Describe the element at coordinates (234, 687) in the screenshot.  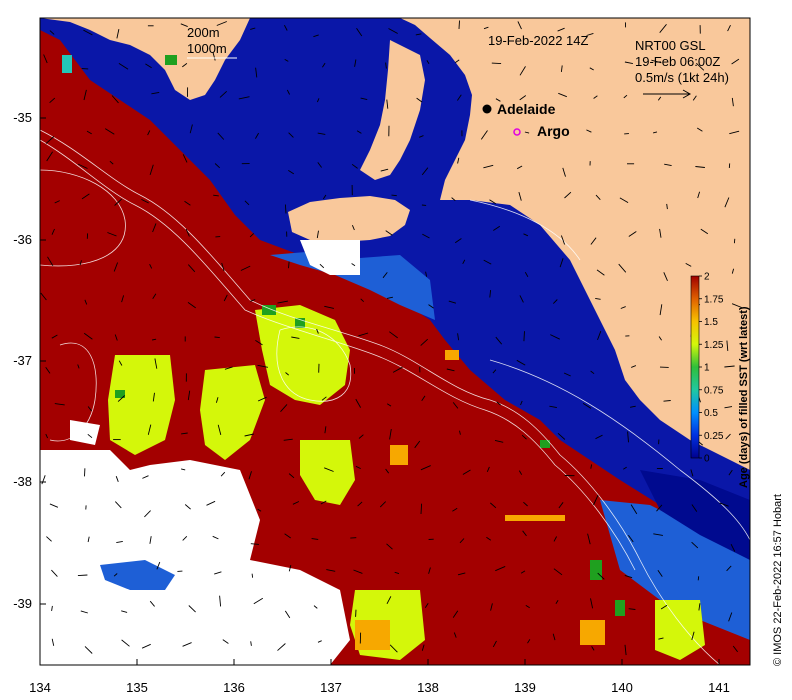
I see `x-tick-136: 136` at that location.